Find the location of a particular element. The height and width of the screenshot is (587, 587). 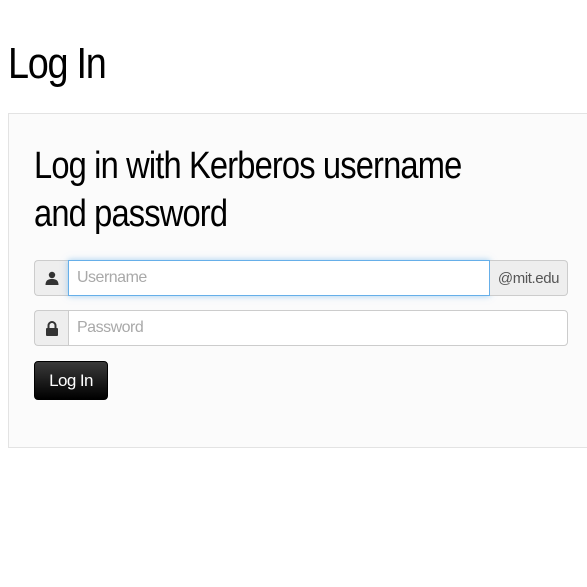

password-input is located at coordinates (318, 328).